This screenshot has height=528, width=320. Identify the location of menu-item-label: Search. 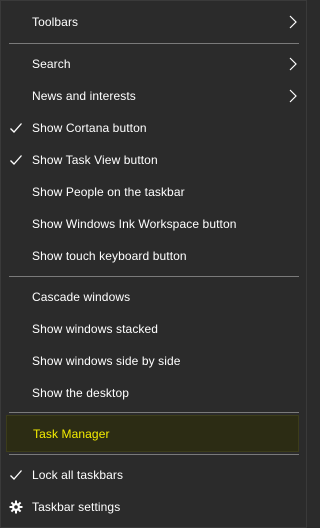
(51, 64).